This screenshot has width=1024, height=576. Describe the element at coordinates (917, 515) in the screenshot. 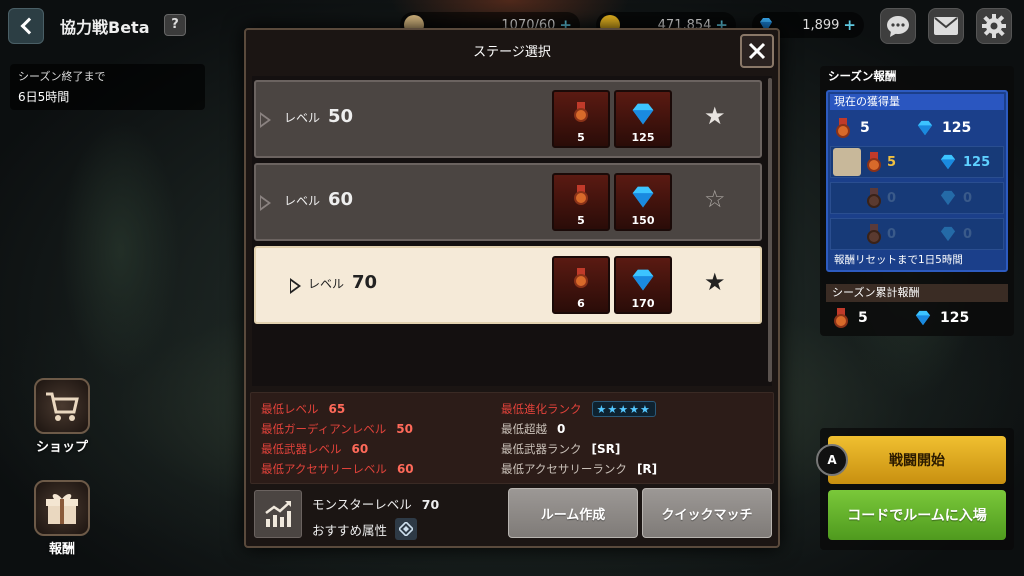

I see `join-by-code-button: コードでルームに入場` at that location.